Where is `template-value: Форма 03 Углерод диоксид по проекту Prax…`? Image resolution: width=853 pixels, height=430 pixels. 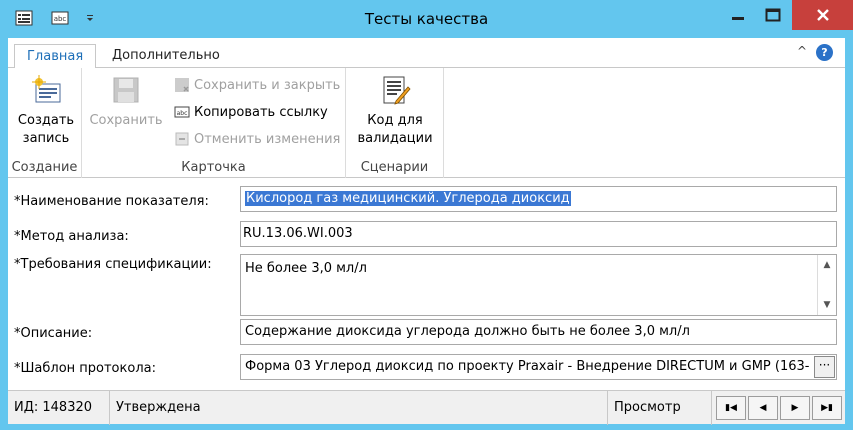
template-value: Форма 03 Углерод диоксид по проекту Prax… is located at coordinates (527, 366).